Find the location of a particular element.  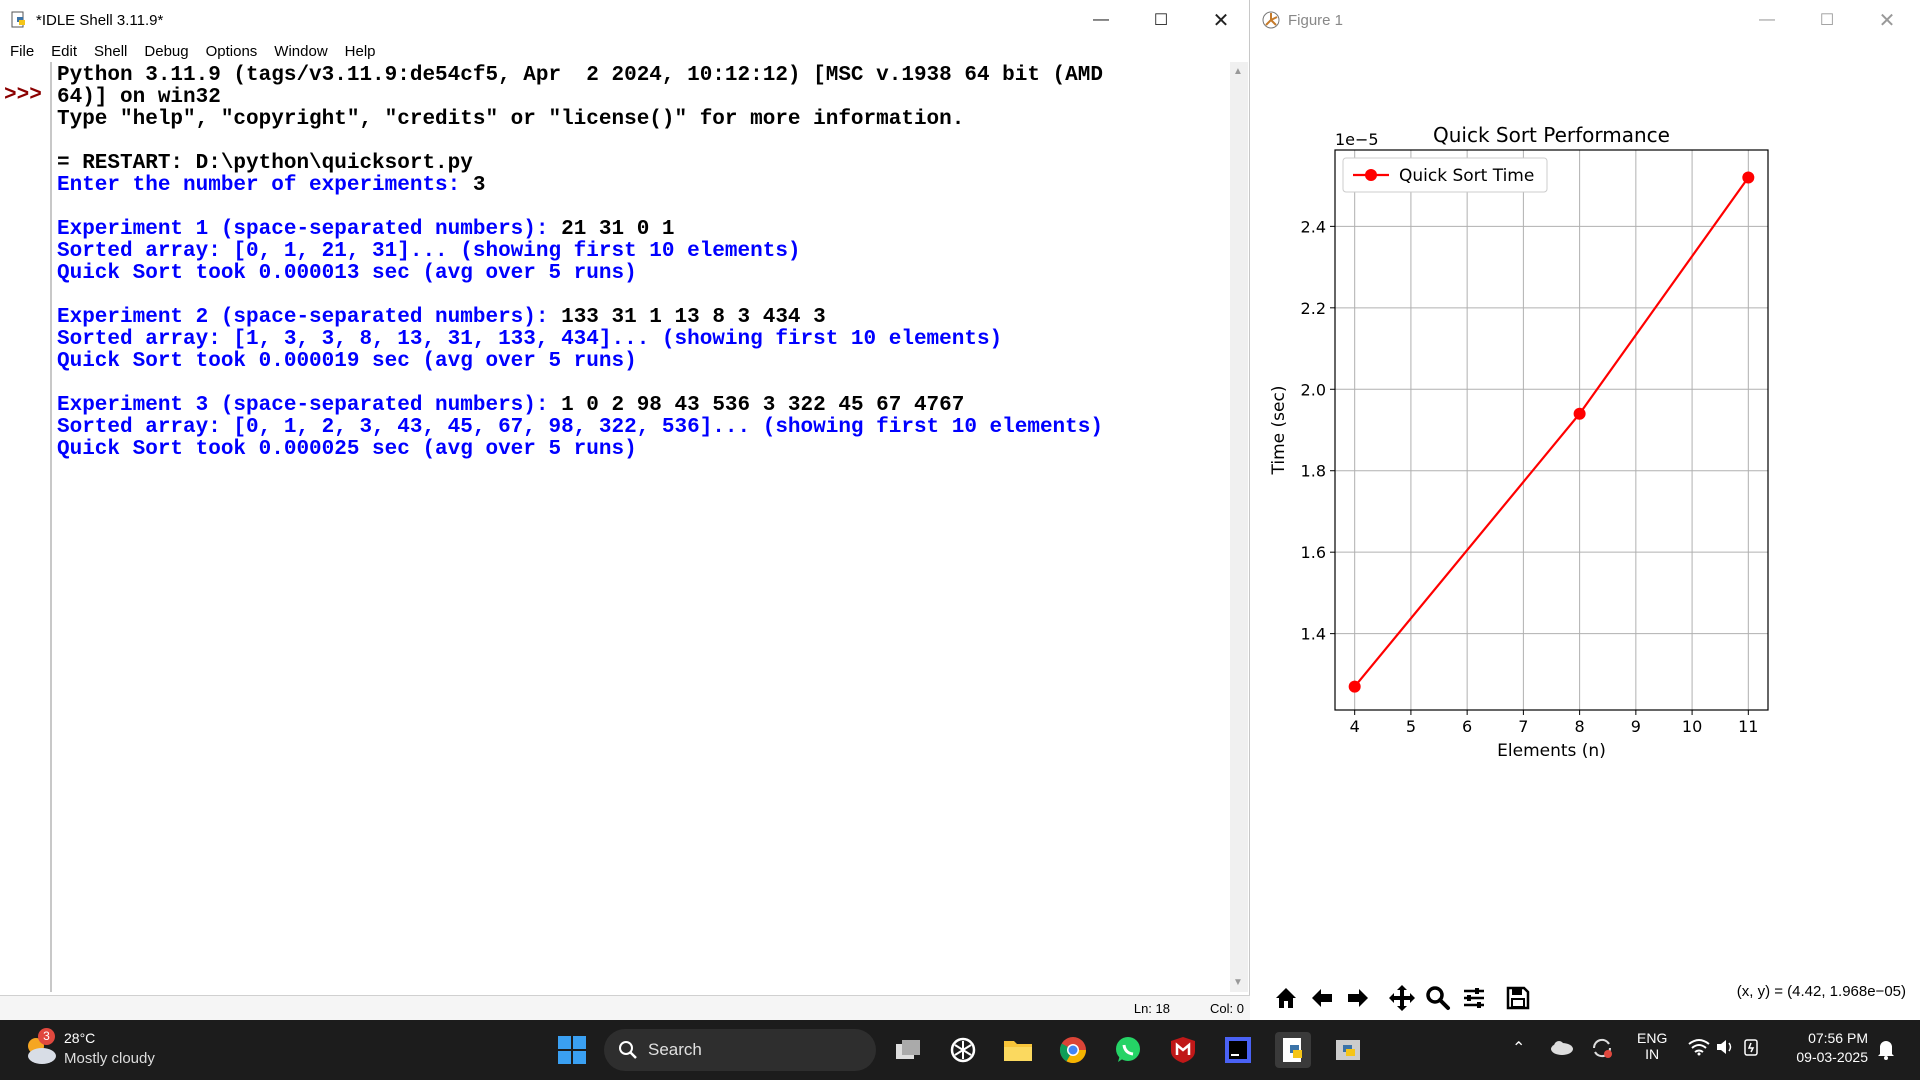

mcafee-icon is located at coordinates (1183, 1050).